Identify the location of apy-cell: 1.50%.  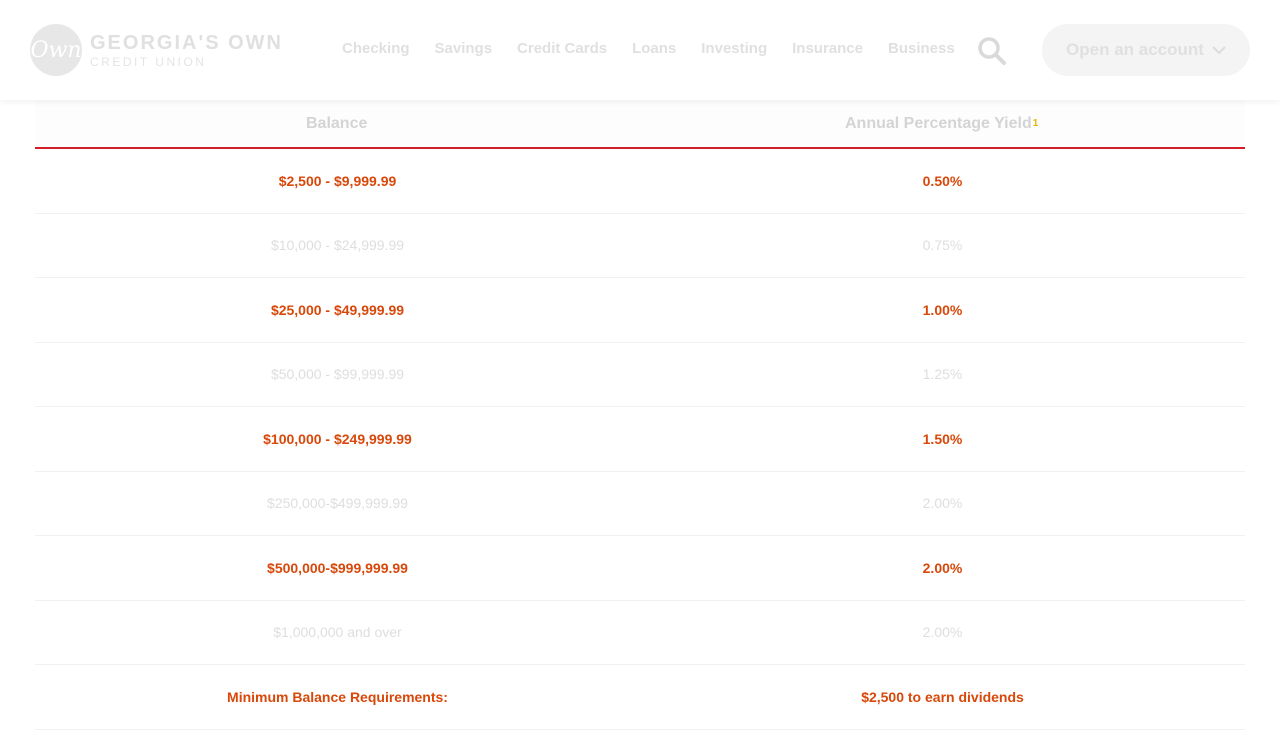
(942, 438).